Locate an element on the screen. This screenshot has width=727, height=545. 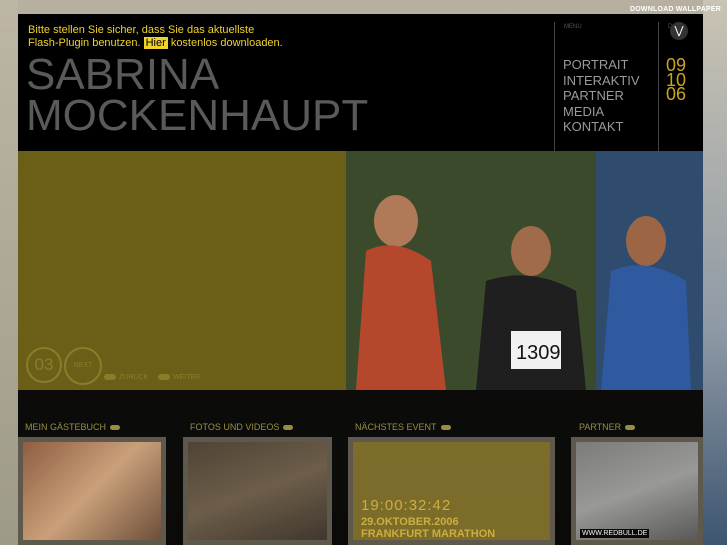
photos-label: FOTOS UND VIDEOS is located at coordinates (235, 427).